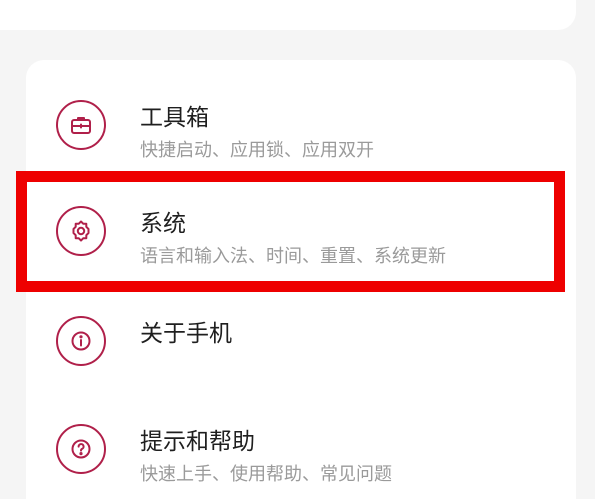  Describe the element at coordinates (163, 224) in the screenshot. I see `settings-item-title: 系统` at that location.